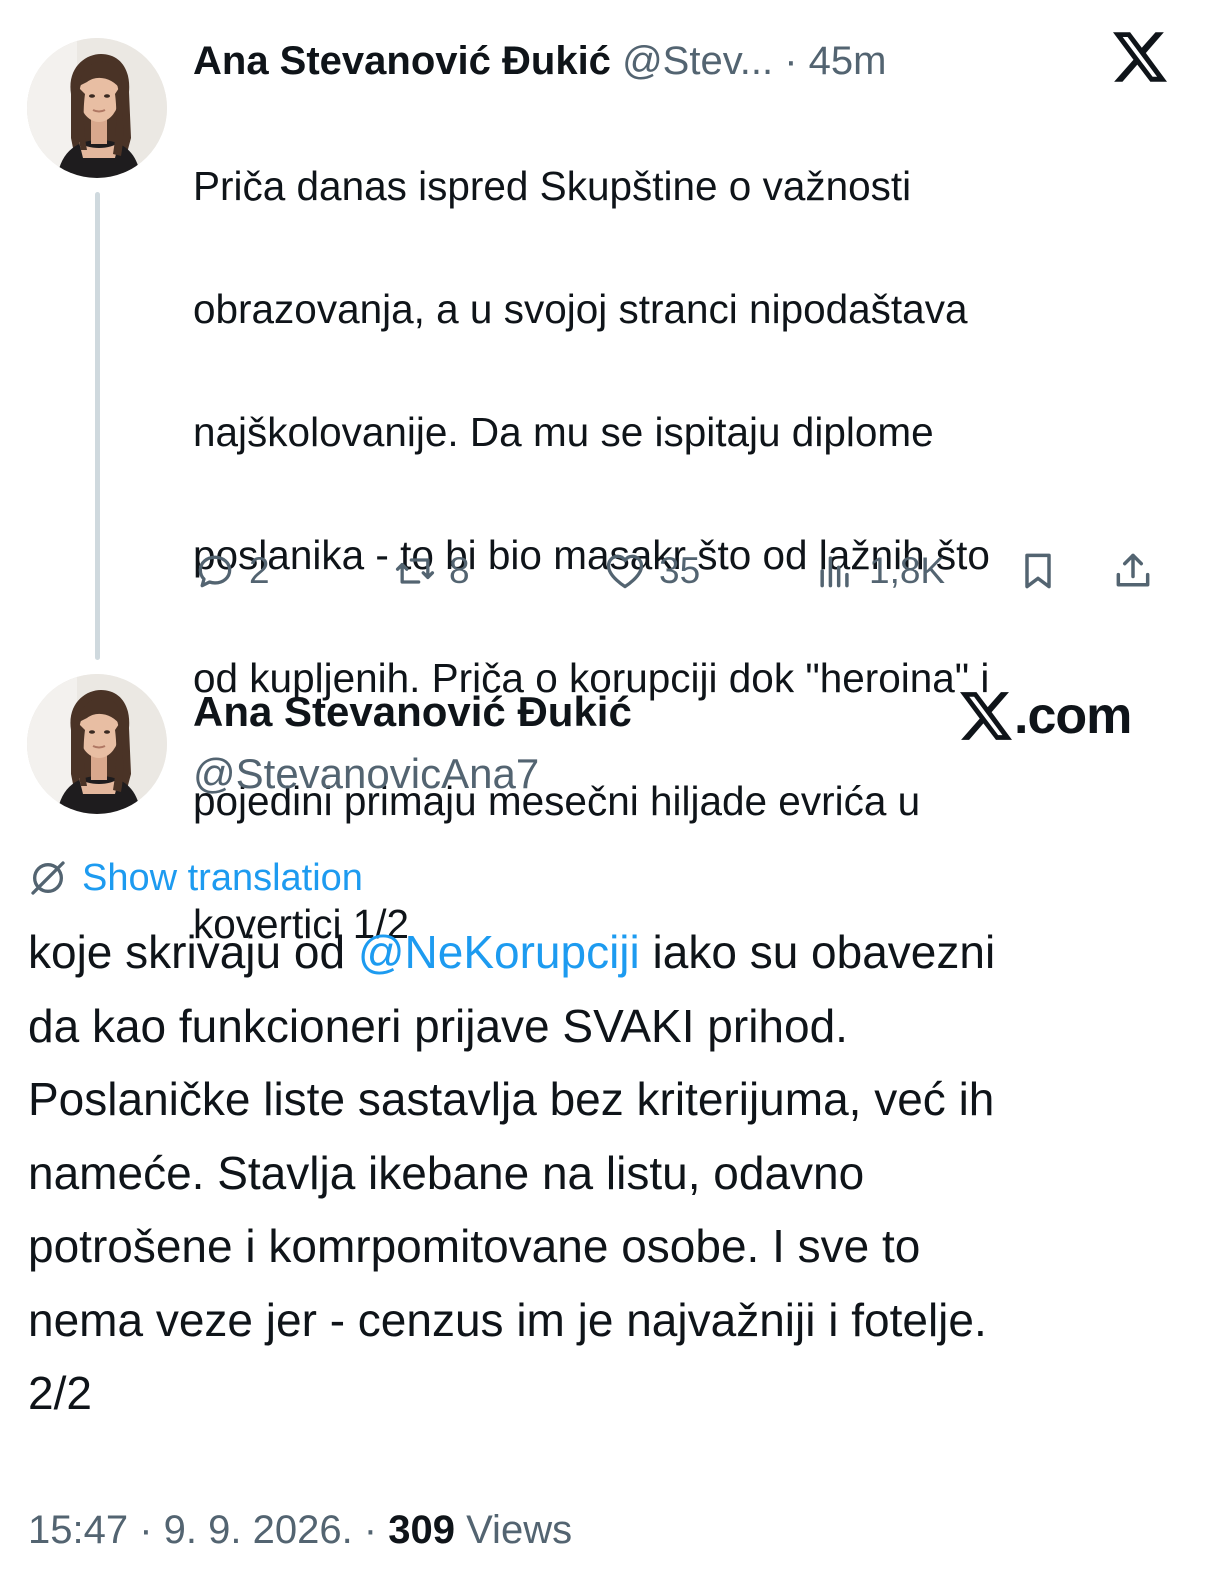  I want to click on tweet-meta: 15:47 · 9. 9. 2026. · 309 Views, so click(300, 1530).